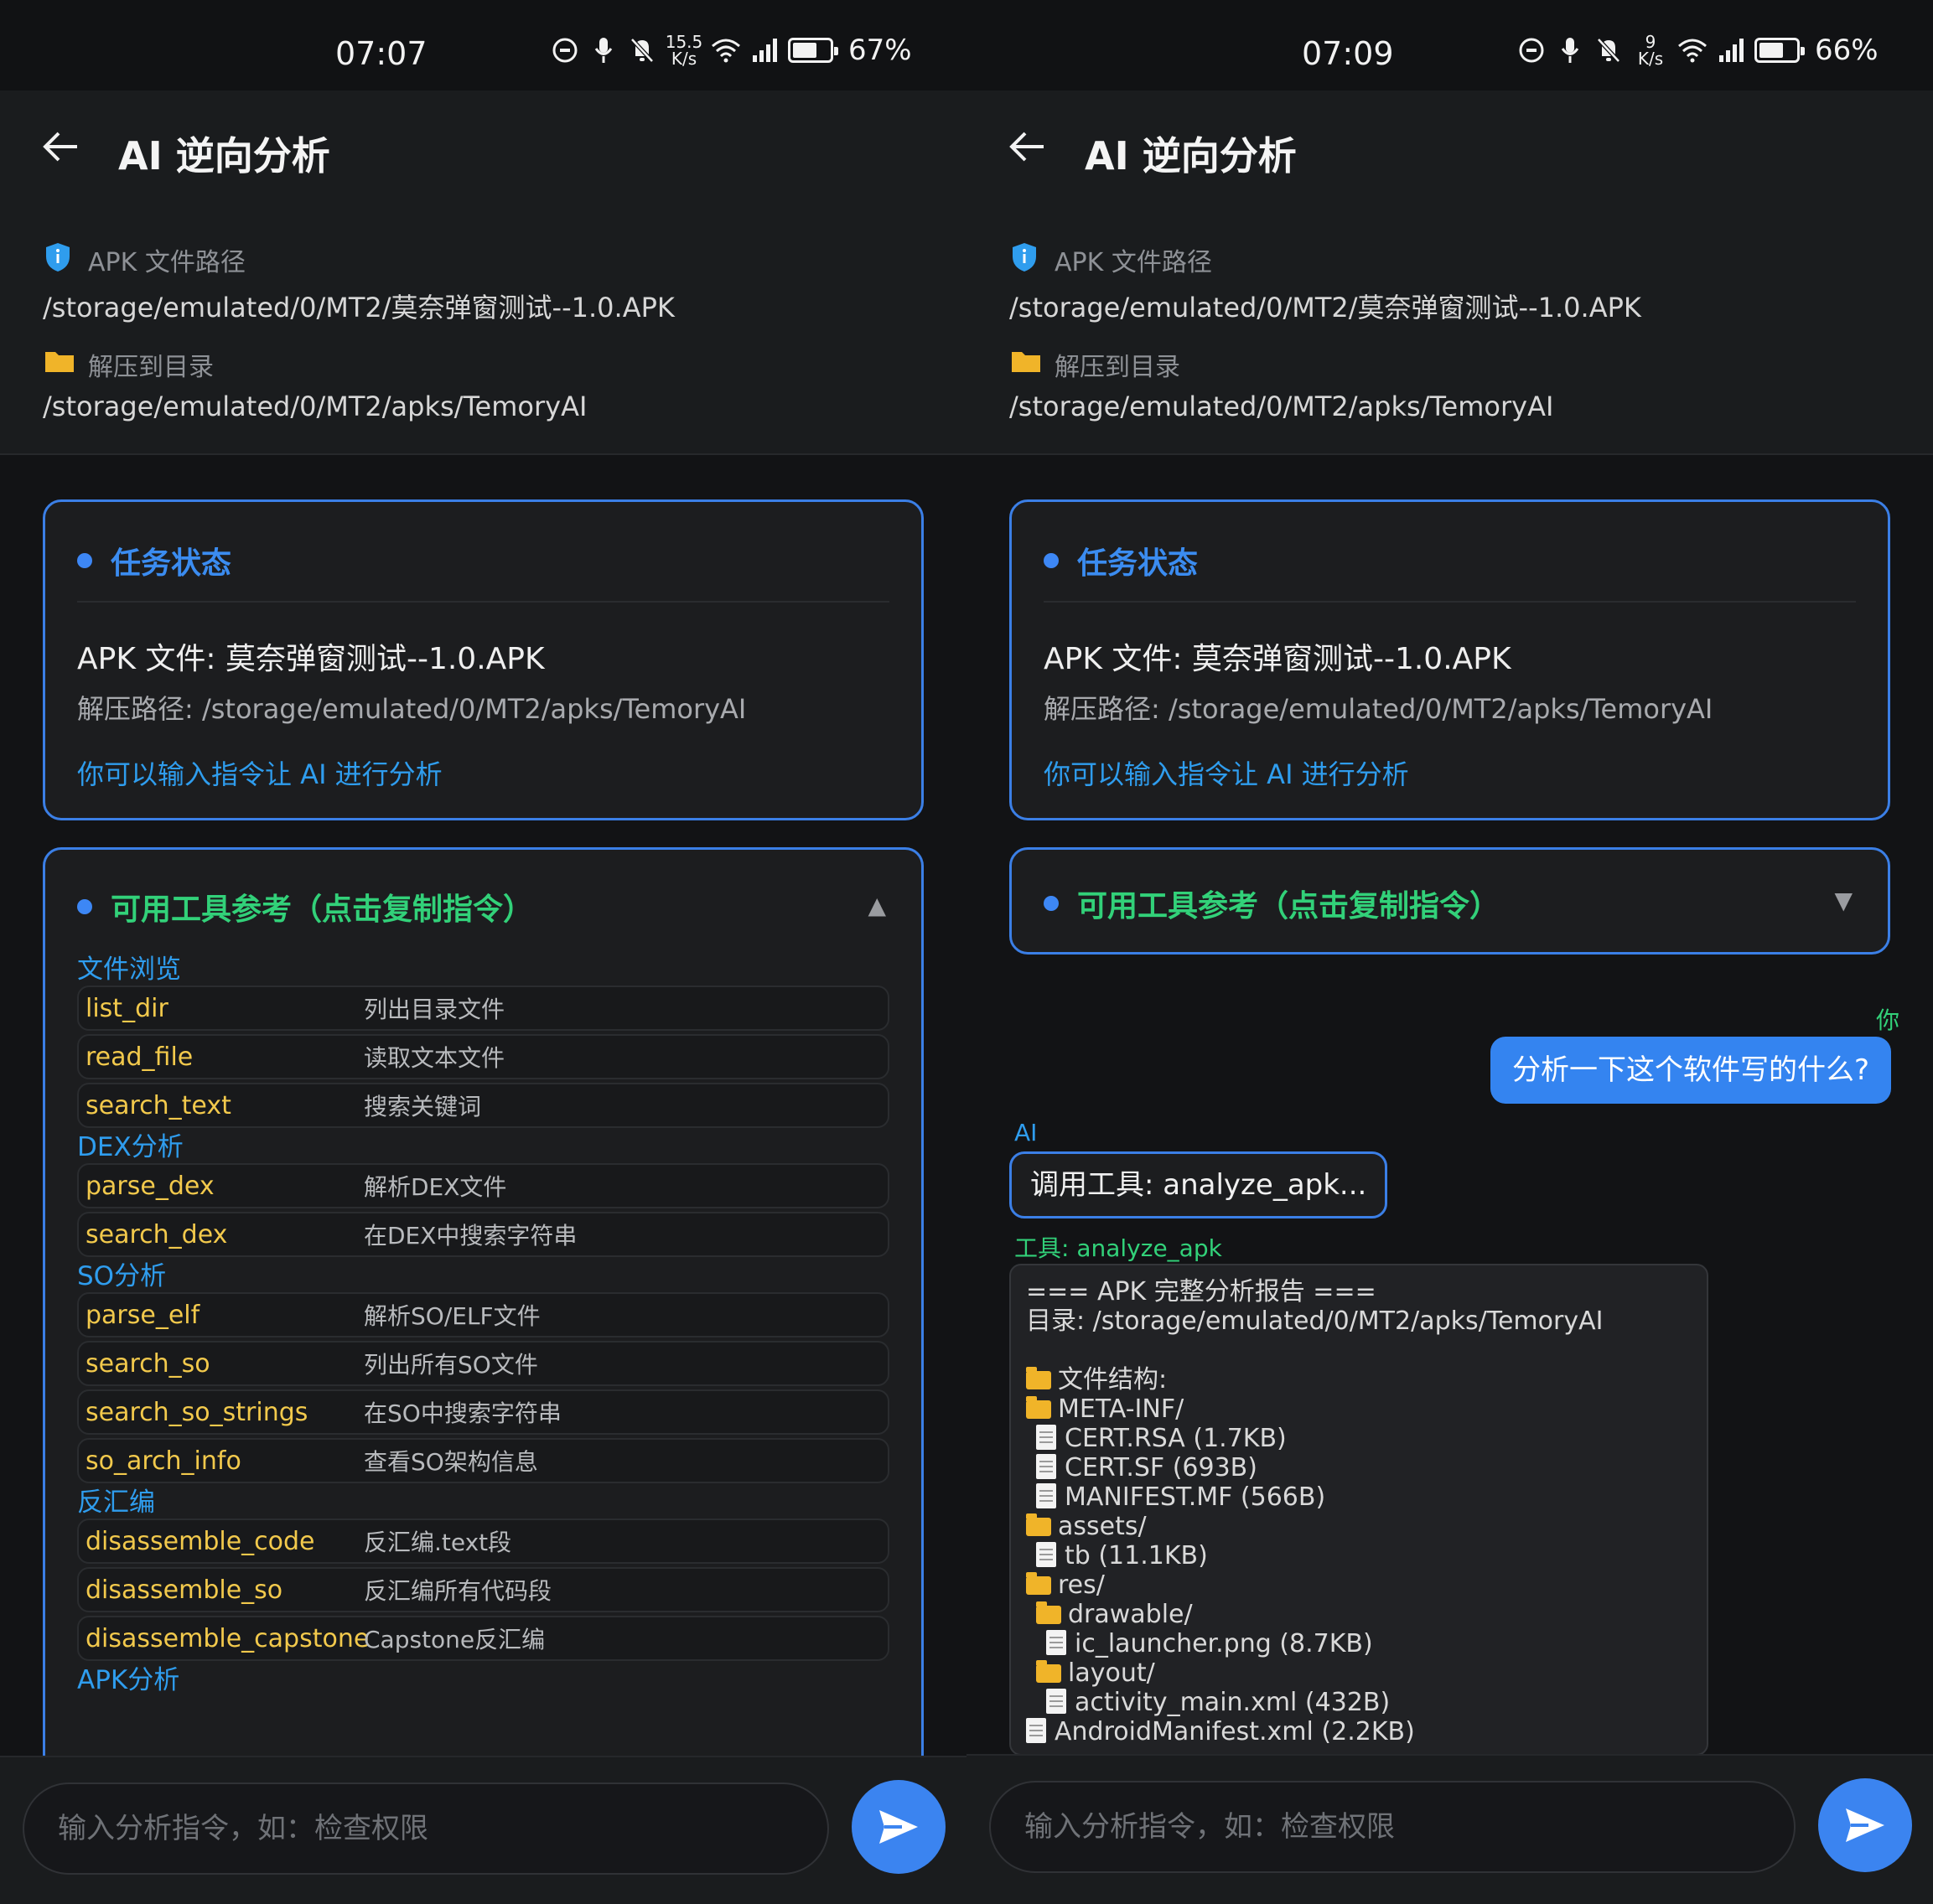 The image size is (1933, 1904). What do you see at coordinates (1847, 50) in the screenshot?
I see `battery-text: 66%` at bounding box center [1847, 50].